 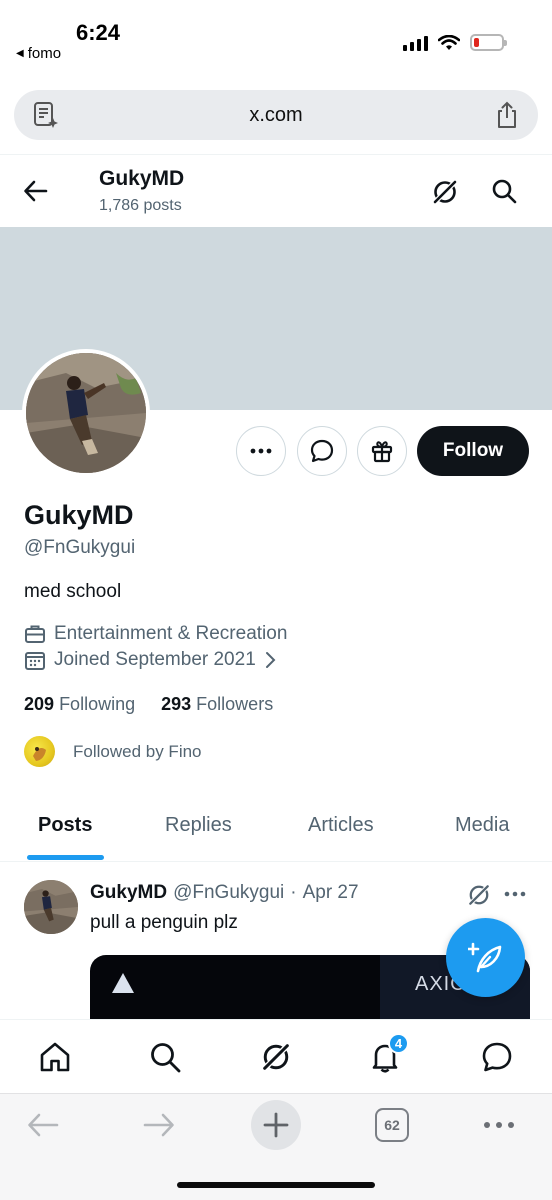 I want to click on chat-icon, so click(x=322, y=451).